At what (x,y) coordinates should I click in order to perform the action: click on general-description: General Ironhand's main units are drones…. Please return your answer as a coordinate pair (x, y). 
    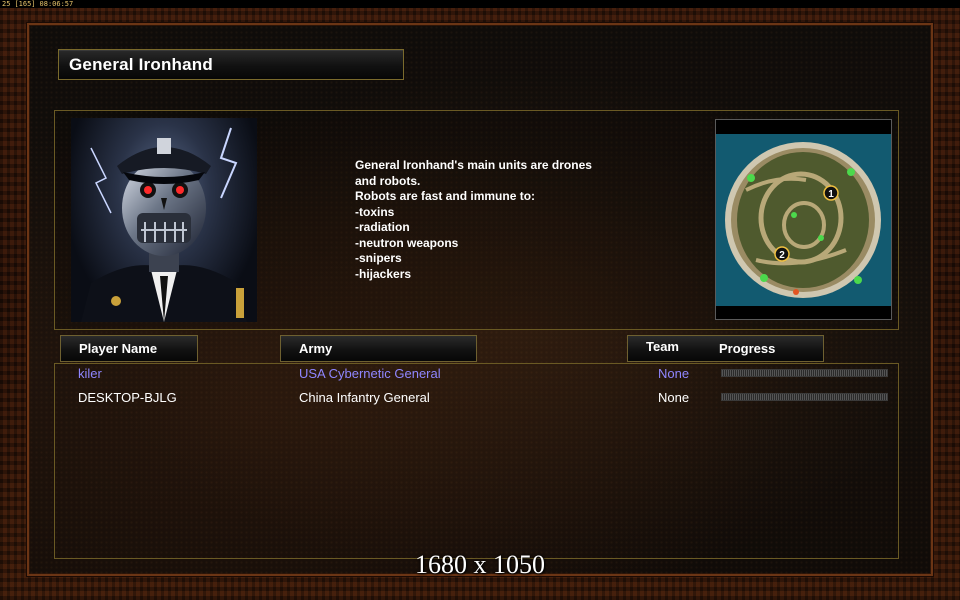
    Looking at the image, I should click on (473, 219).